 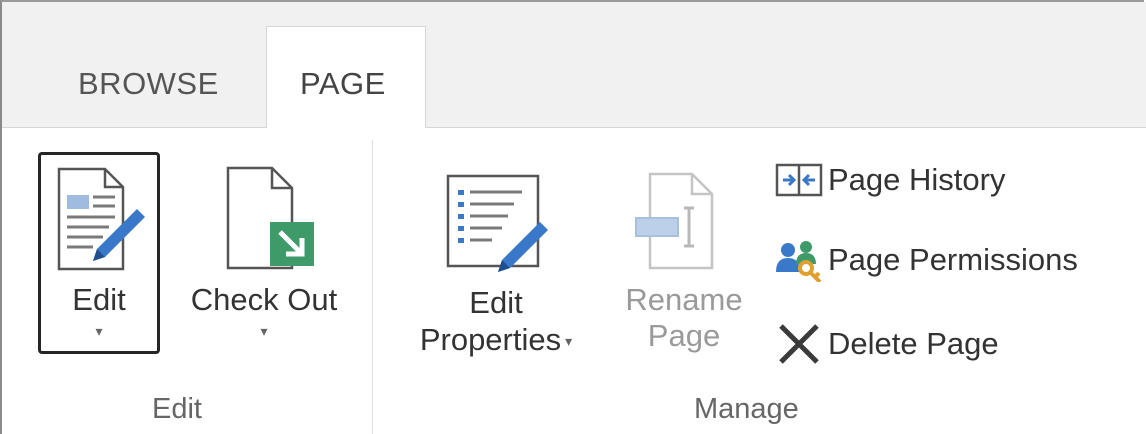 I want to click on delete-page-button: Delete Page, so click(x=884, y=344).